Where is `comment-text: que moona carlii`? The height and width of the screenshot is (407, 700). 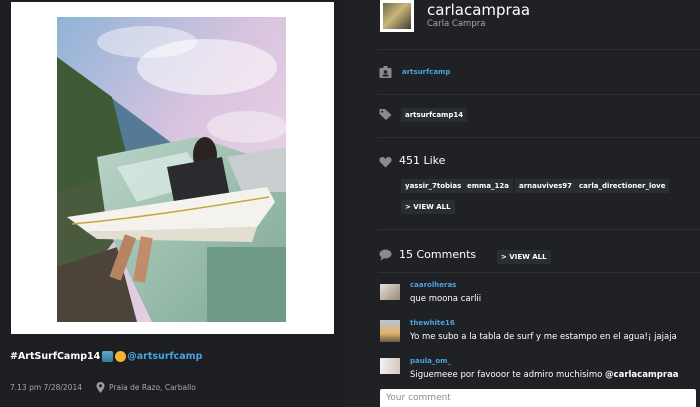
comment-text: que moona carlii is located at coordinates (446, 299).